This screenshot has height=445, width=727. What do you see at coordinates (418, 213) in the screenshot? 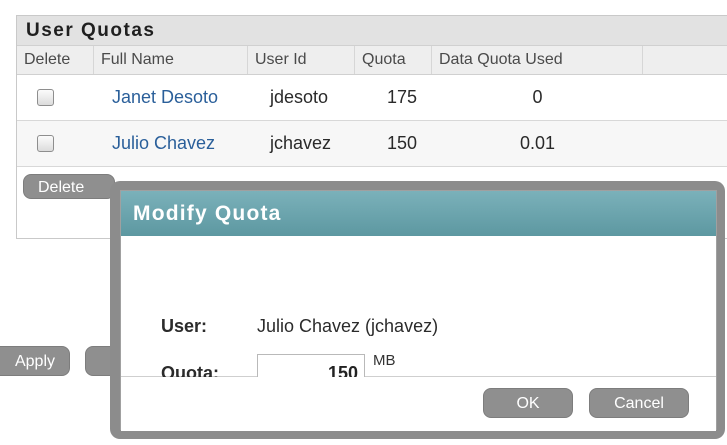
I see `dialog-title: Modify Quota` at bounding box center [418, 213].